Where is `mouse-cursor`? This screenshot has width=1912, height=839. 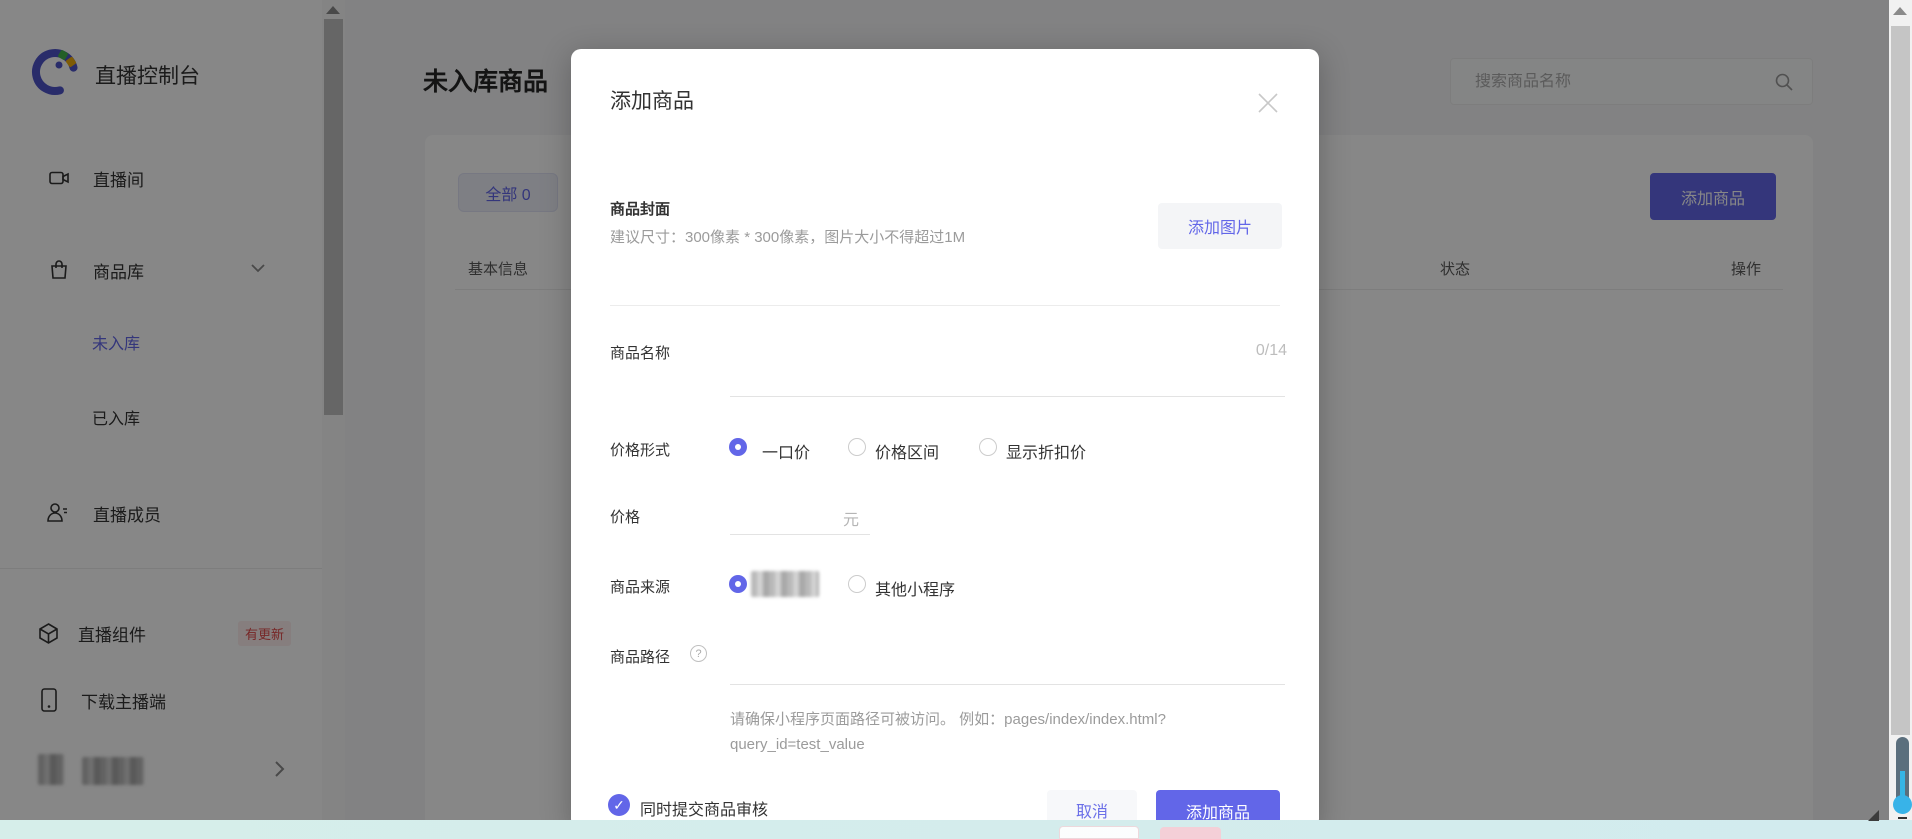
mouse-cursor is located at coordinates (1873, 815).